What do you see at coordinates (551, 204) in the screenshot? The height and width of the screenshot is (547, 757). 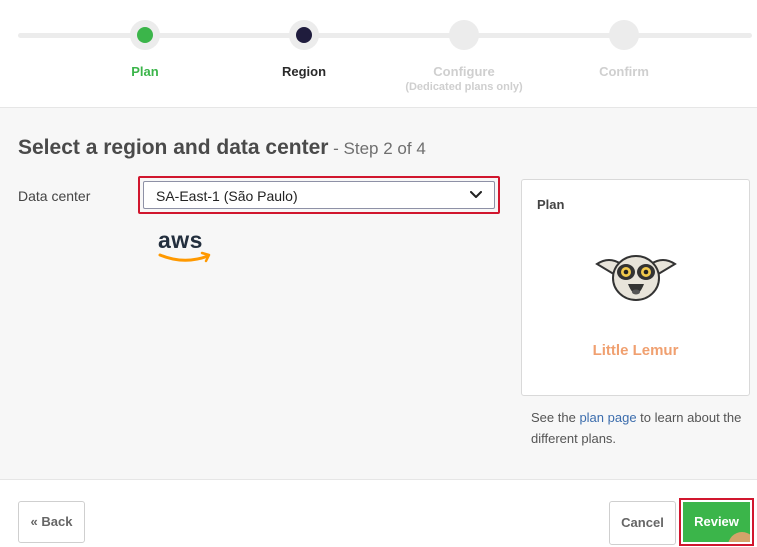 I see `plan-card-title: Plan` at bounding box center [551, 204].